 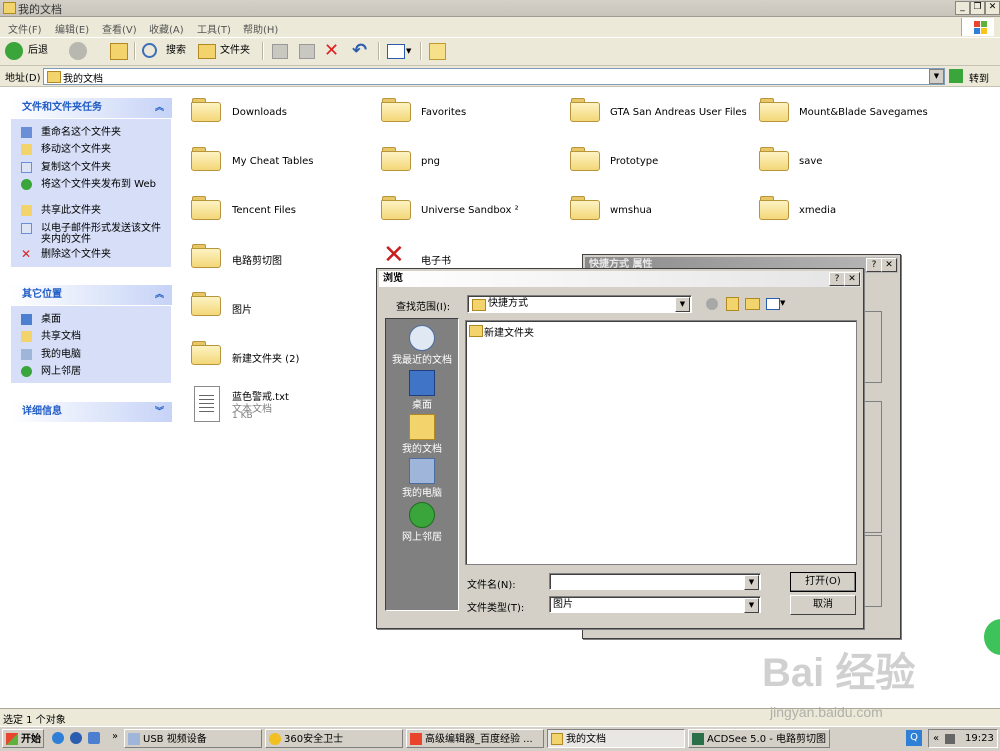 I want to click on folder-label: Favorites, so click(x=443, y=112).